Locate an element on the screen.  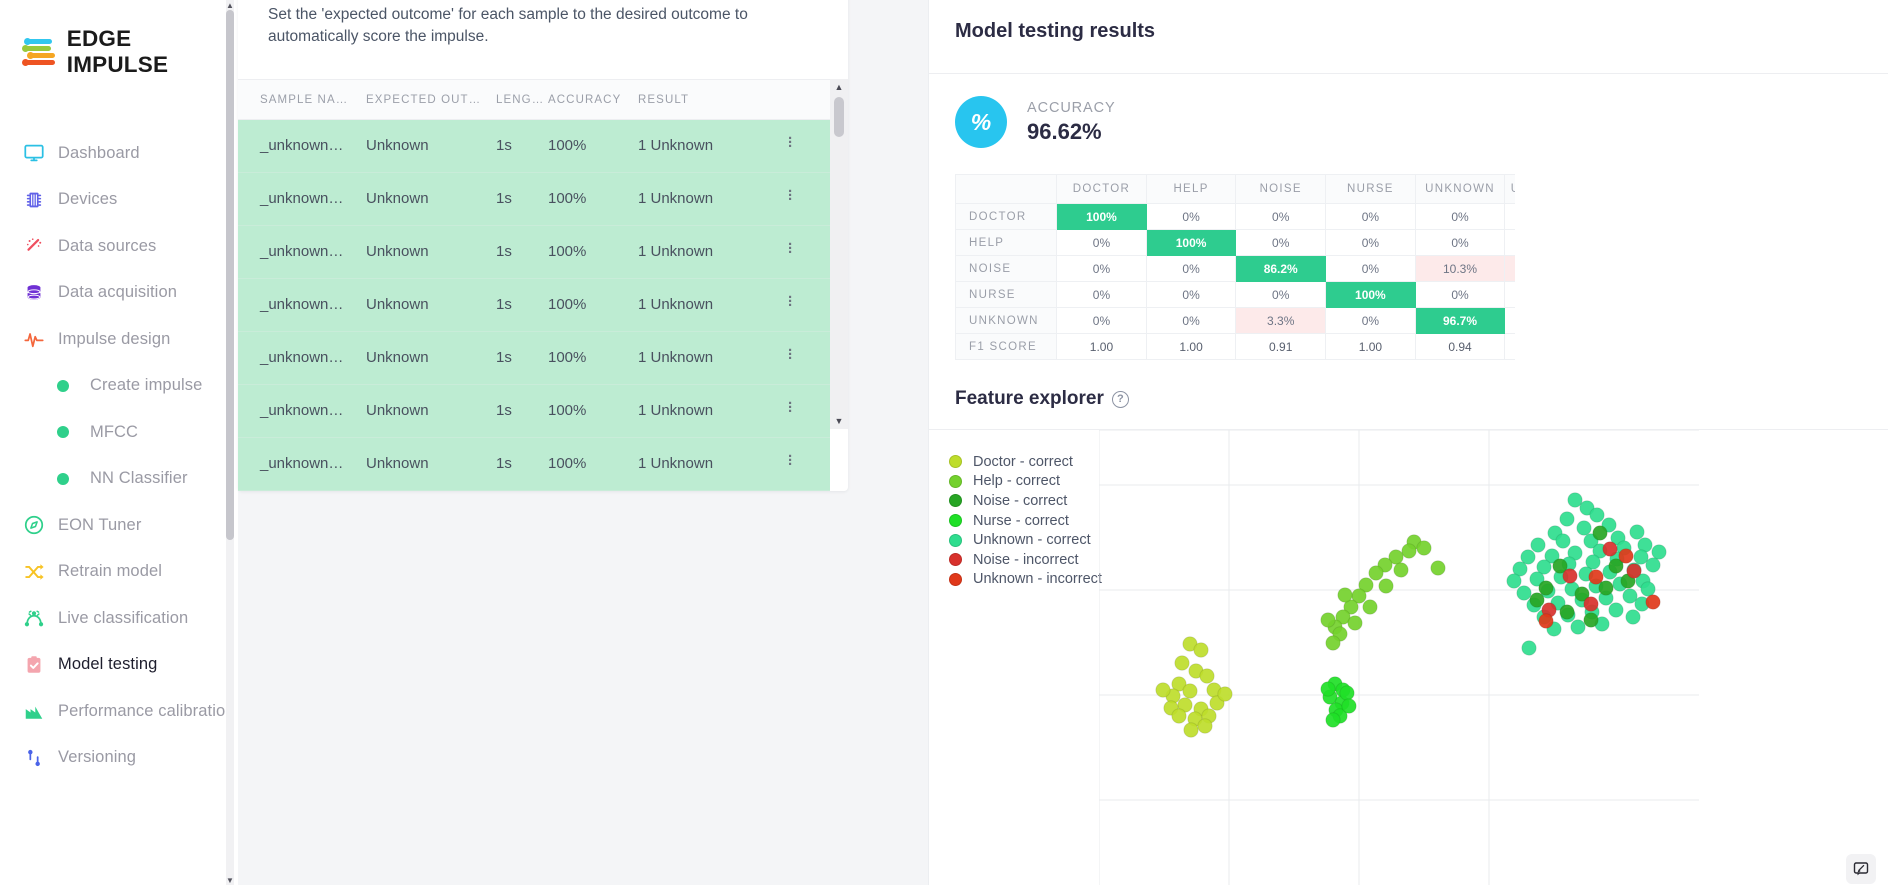
feedback-widget-icon is located at coordinates (1861, 869).